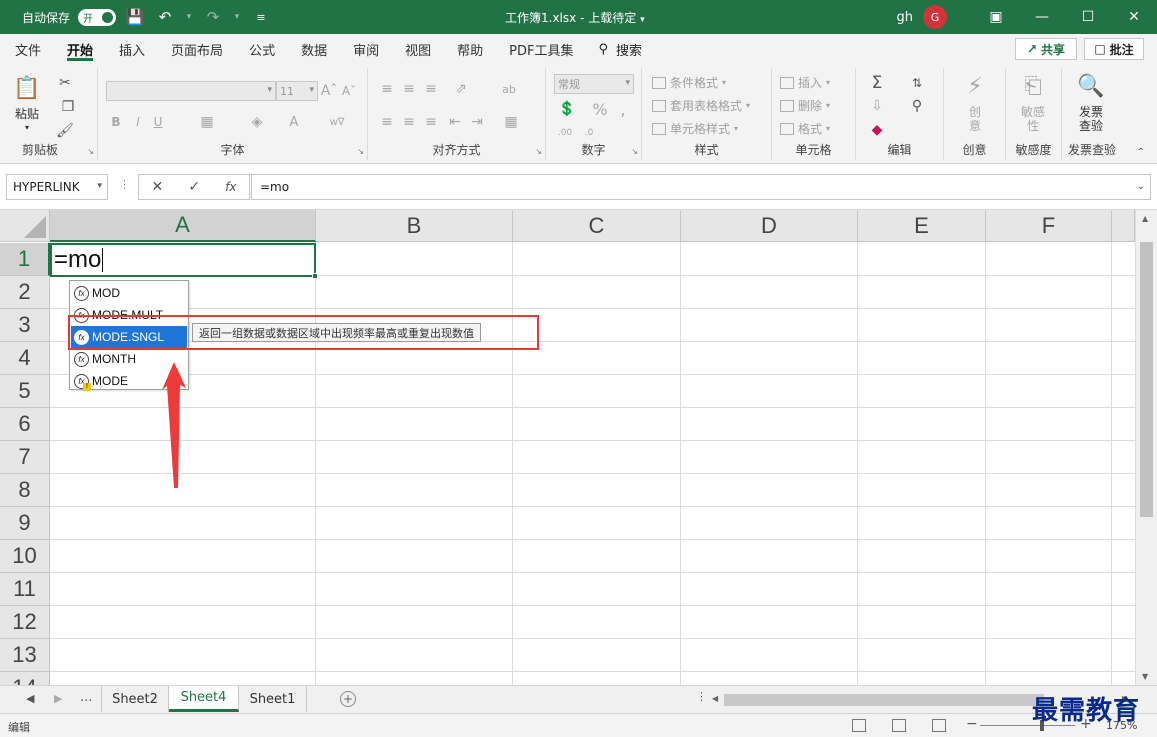 This screenshot has height=737, width=1157. Describe the element at coordinates (922, 226) in the screenshot. I see `column-header-e: E` at that location.